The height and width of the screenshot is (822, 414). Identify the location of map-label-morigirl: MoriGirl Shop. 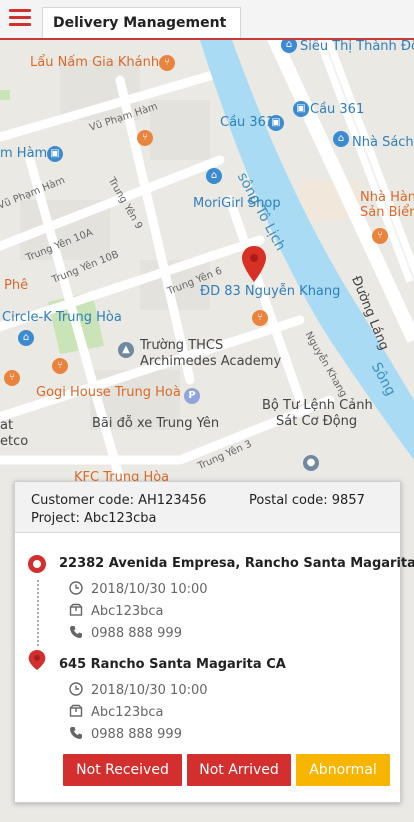
(237, 203).